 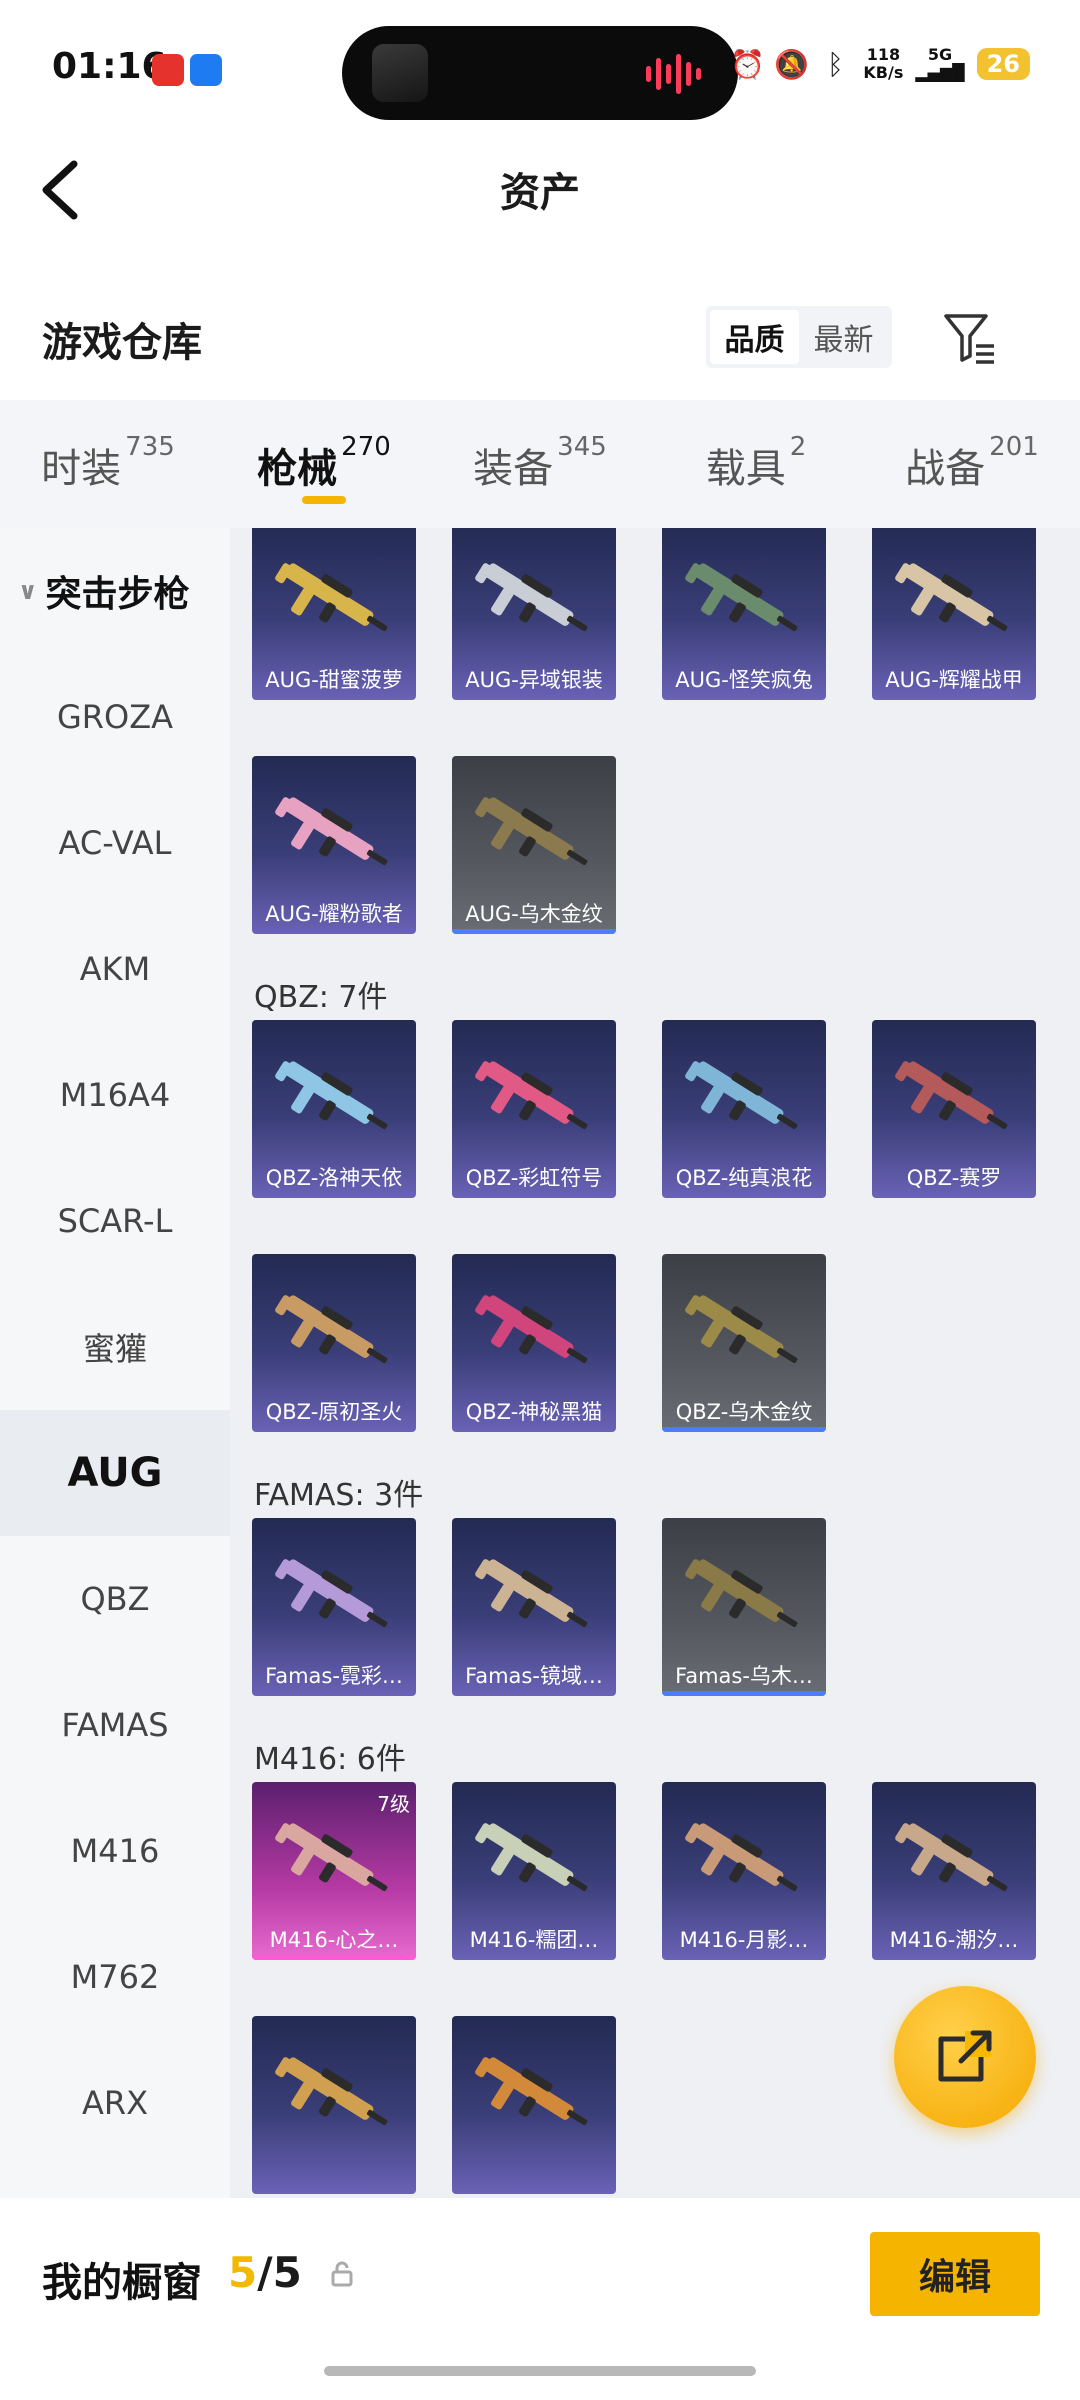 What do you see at coordinates (108, 464) in the screenshot?
I see `tab-skins: 时装 735` at bounding box center [108, 464].